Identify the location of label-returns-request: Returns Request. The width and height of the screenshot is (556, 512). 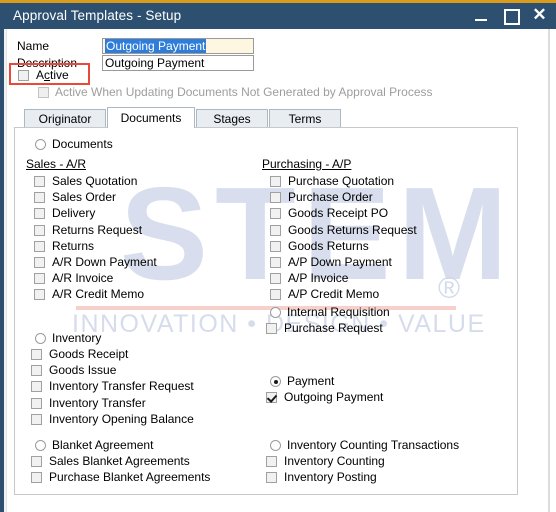
(97, 229).